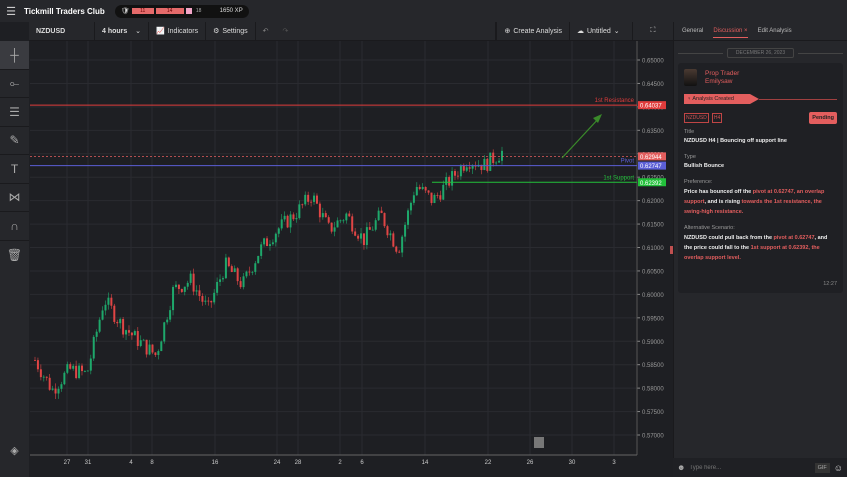  What do you see at coordinates (14, 141) in the screenshot?
I see `brush-tool: ✎` at bounding box center [14, 141].